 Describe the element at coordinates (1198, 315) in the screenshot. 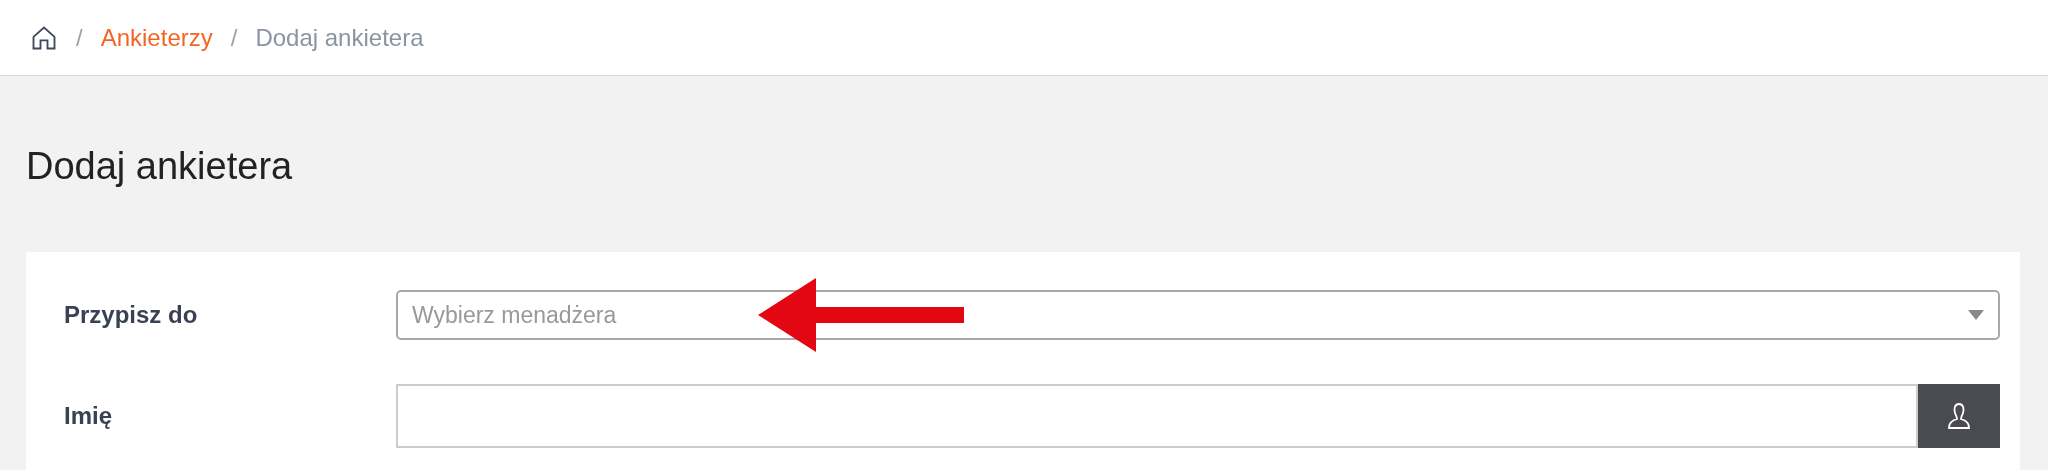

I see `manager-select: Wybierz menadżera` at that location.